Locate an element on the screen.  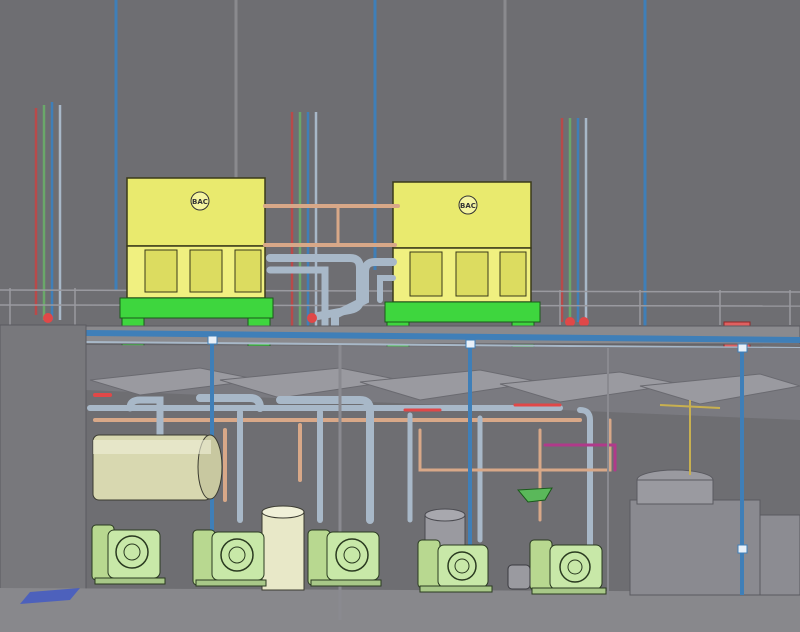
left-wall-block is located at coordinates (43, 465).